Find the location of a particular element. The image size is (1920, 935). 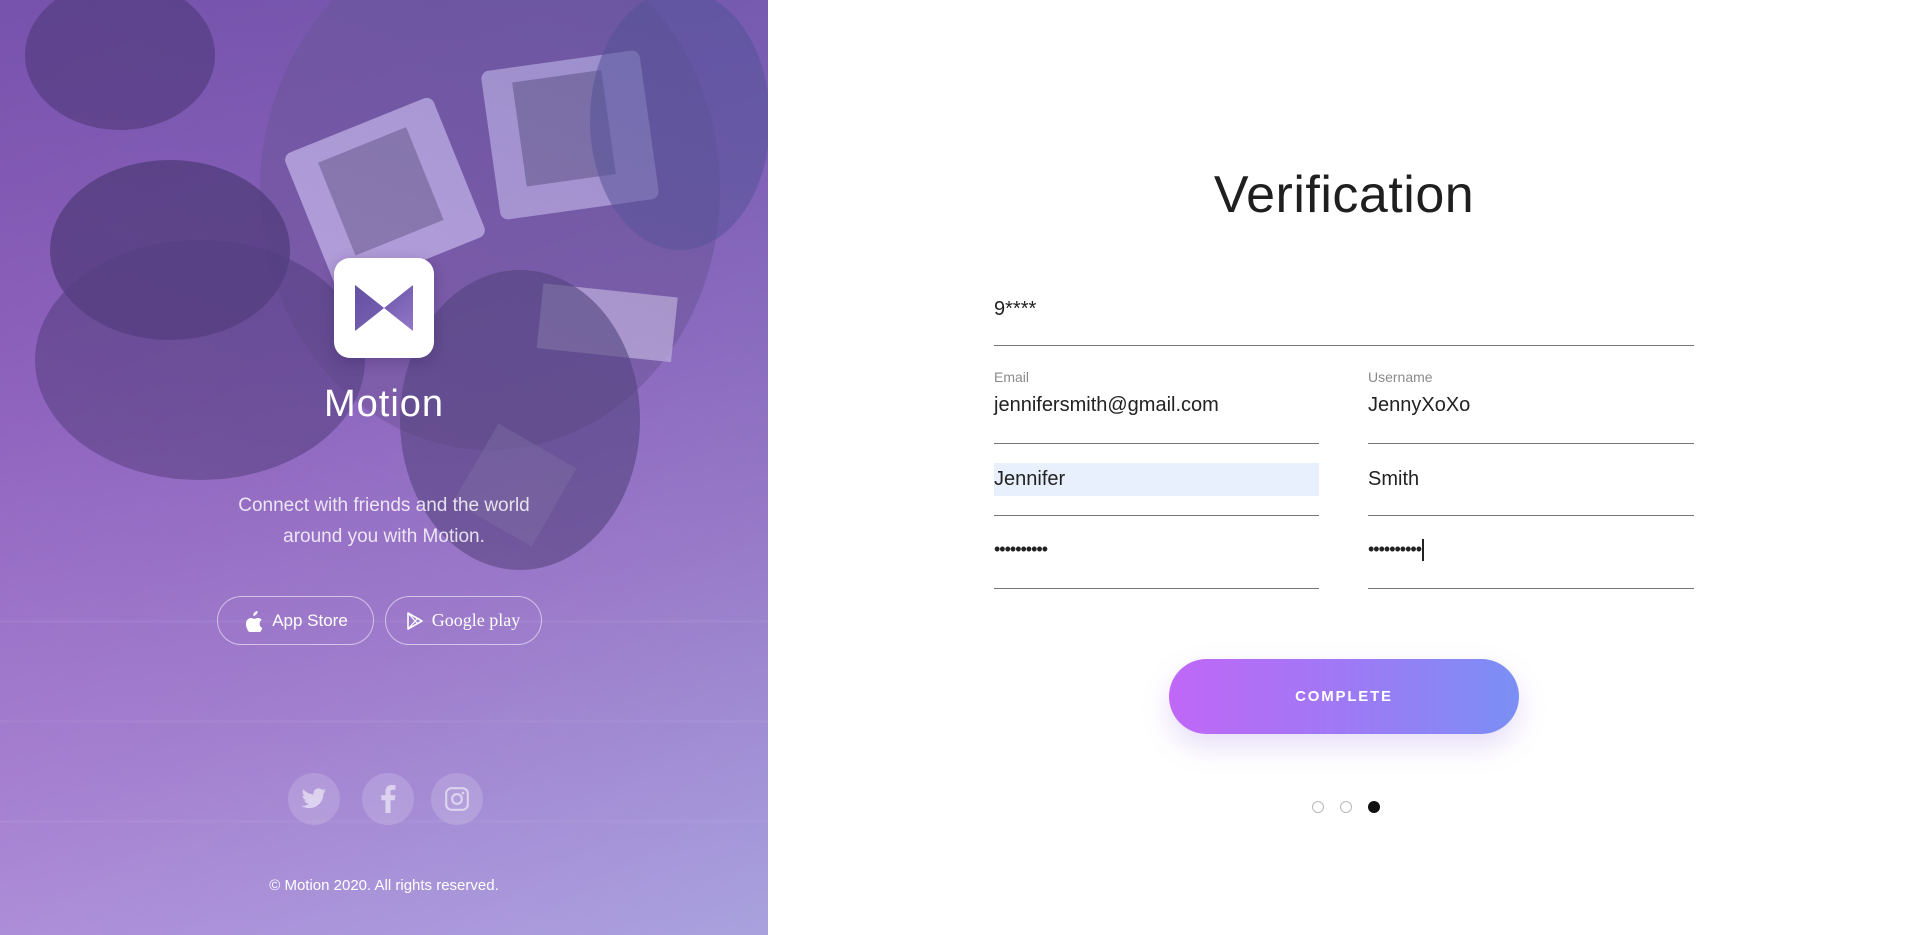

apple-icon is located at coordinates (254, 621).